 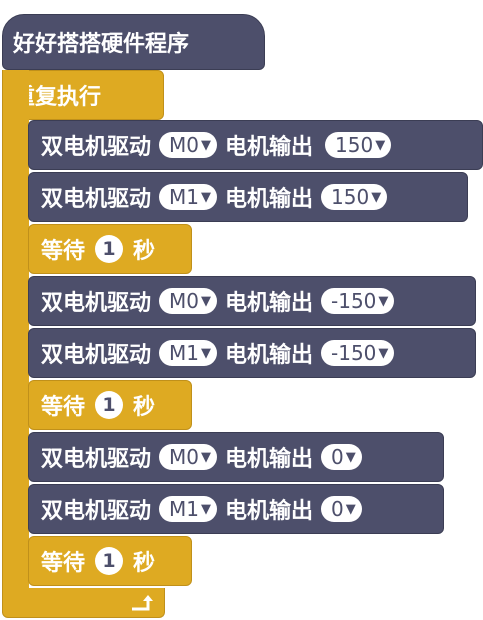 I want to click on motor-drive-block: 双电机驱动 M0 ▼ 电机输出 150 ▼, so click(x=255, y=145).